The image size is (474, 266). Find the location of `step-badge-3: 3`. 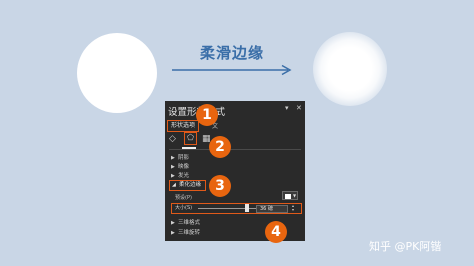

step-badge-3: 3 is located at coordinates (220, 186).